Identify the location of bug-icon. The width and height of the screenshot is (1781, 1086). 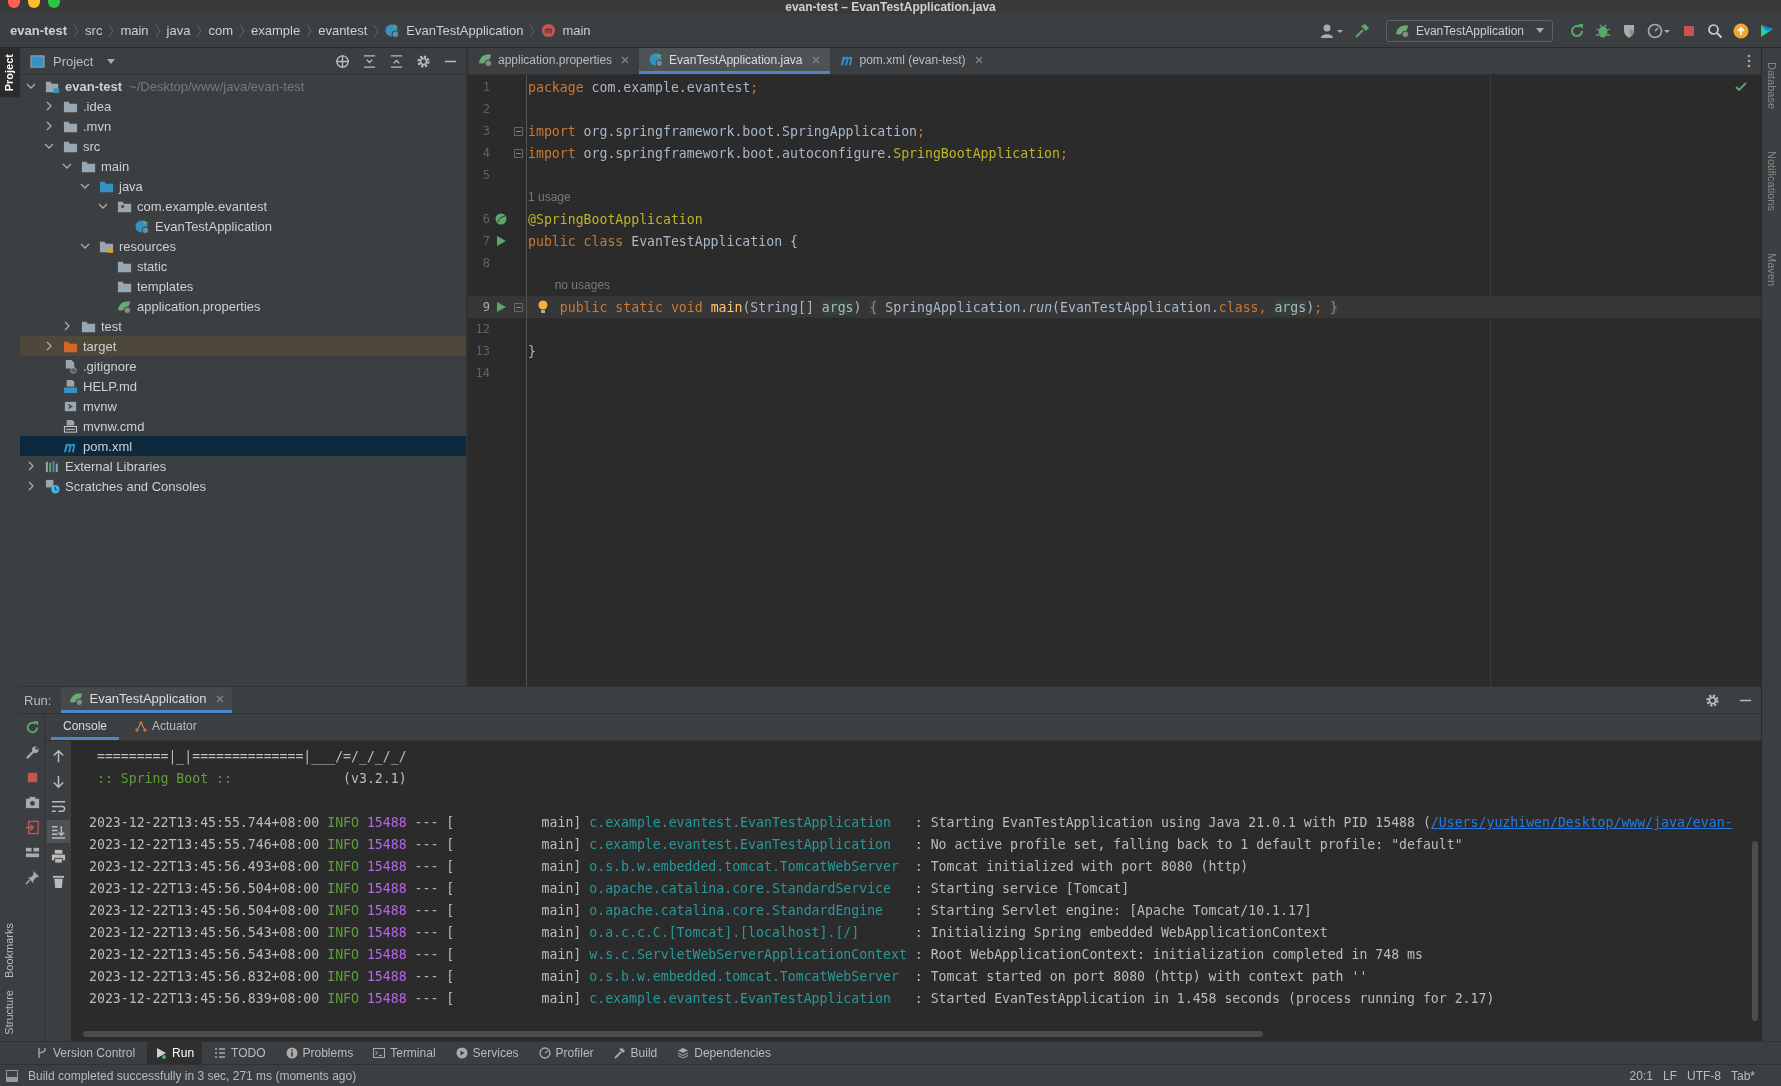
(1603, 30).